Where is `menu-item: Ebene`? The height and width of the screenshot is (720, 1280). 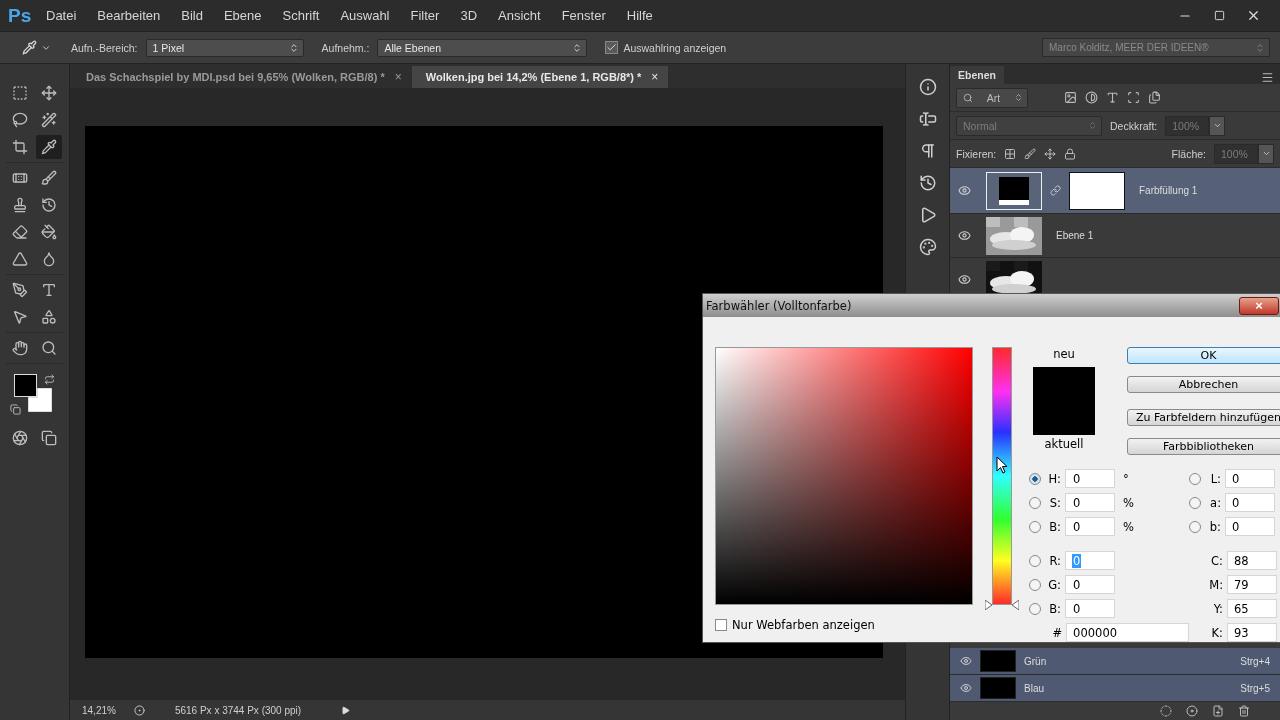 menu-item: Ebene is located at coordinates (242, 15).